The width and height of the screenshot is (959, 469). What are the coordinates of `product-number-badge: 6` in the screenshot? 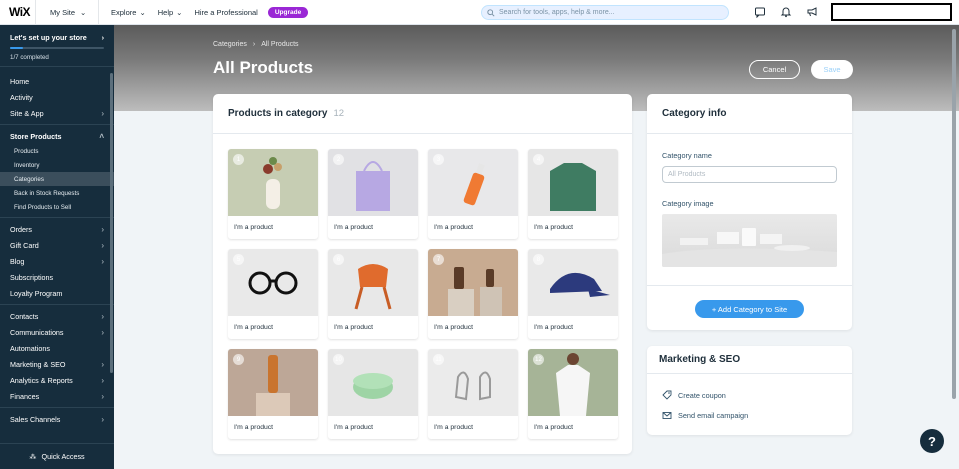 It's located at (338, 259).